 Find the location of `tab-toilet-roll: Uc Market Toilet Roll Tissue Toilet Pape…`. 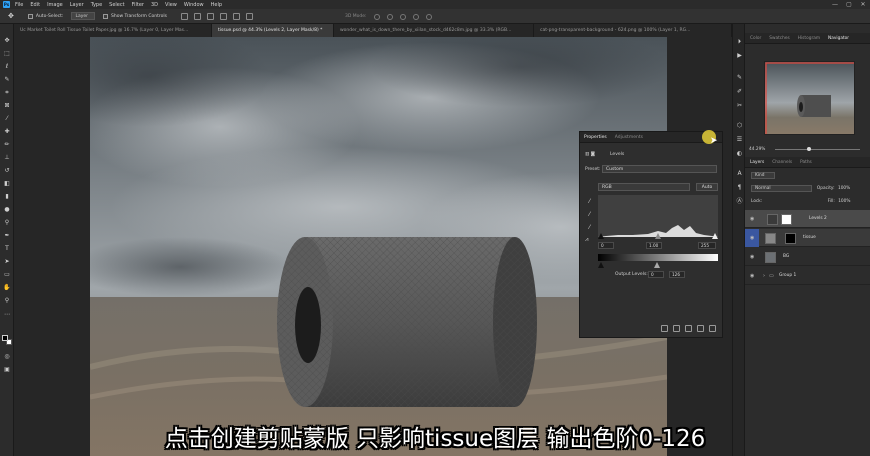

tab-toilet-roll: Uc Market Toilet Roll Tissue Toilet Pape… is located at coordinates (113, 30).